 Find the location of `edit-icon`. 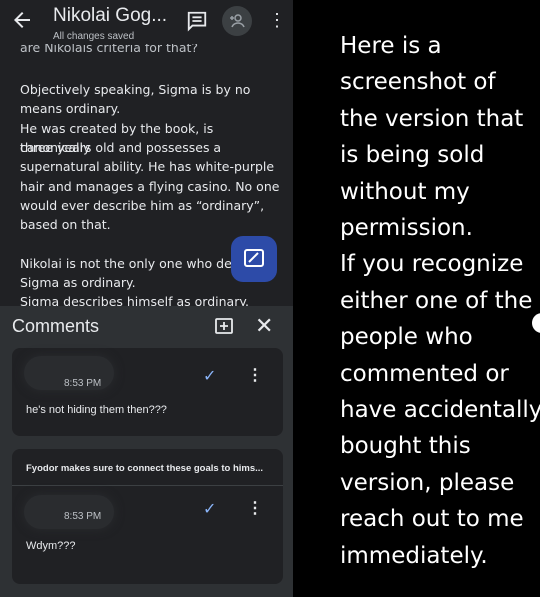

edit-icon is located at coordinates (254, 258).